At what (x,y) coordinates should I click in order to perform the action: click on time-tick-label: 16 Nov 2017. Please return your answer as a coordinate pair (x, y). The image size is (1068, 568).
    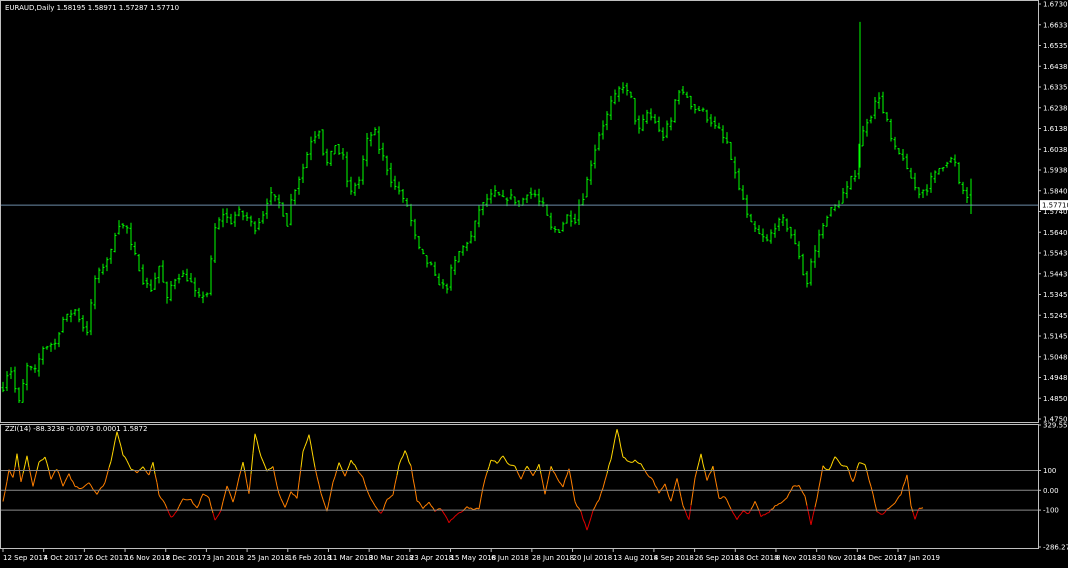
    Looking at the image, I should click on (147, 558).